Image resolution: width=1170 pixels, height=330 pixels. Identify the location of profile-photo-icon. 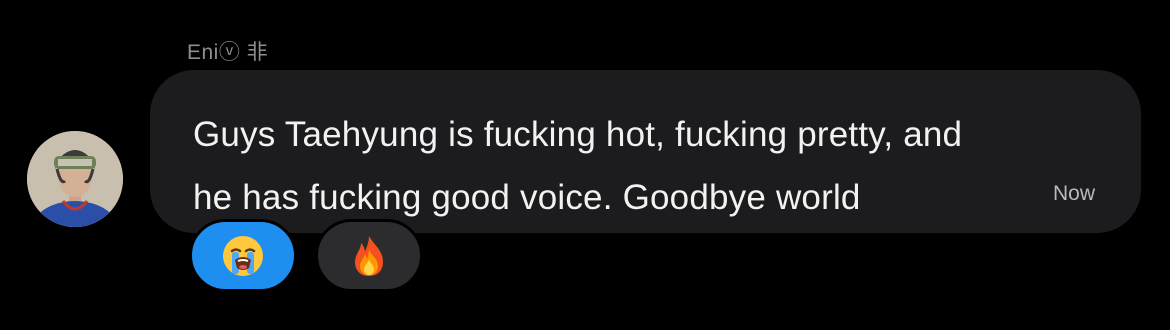
(75, 179).